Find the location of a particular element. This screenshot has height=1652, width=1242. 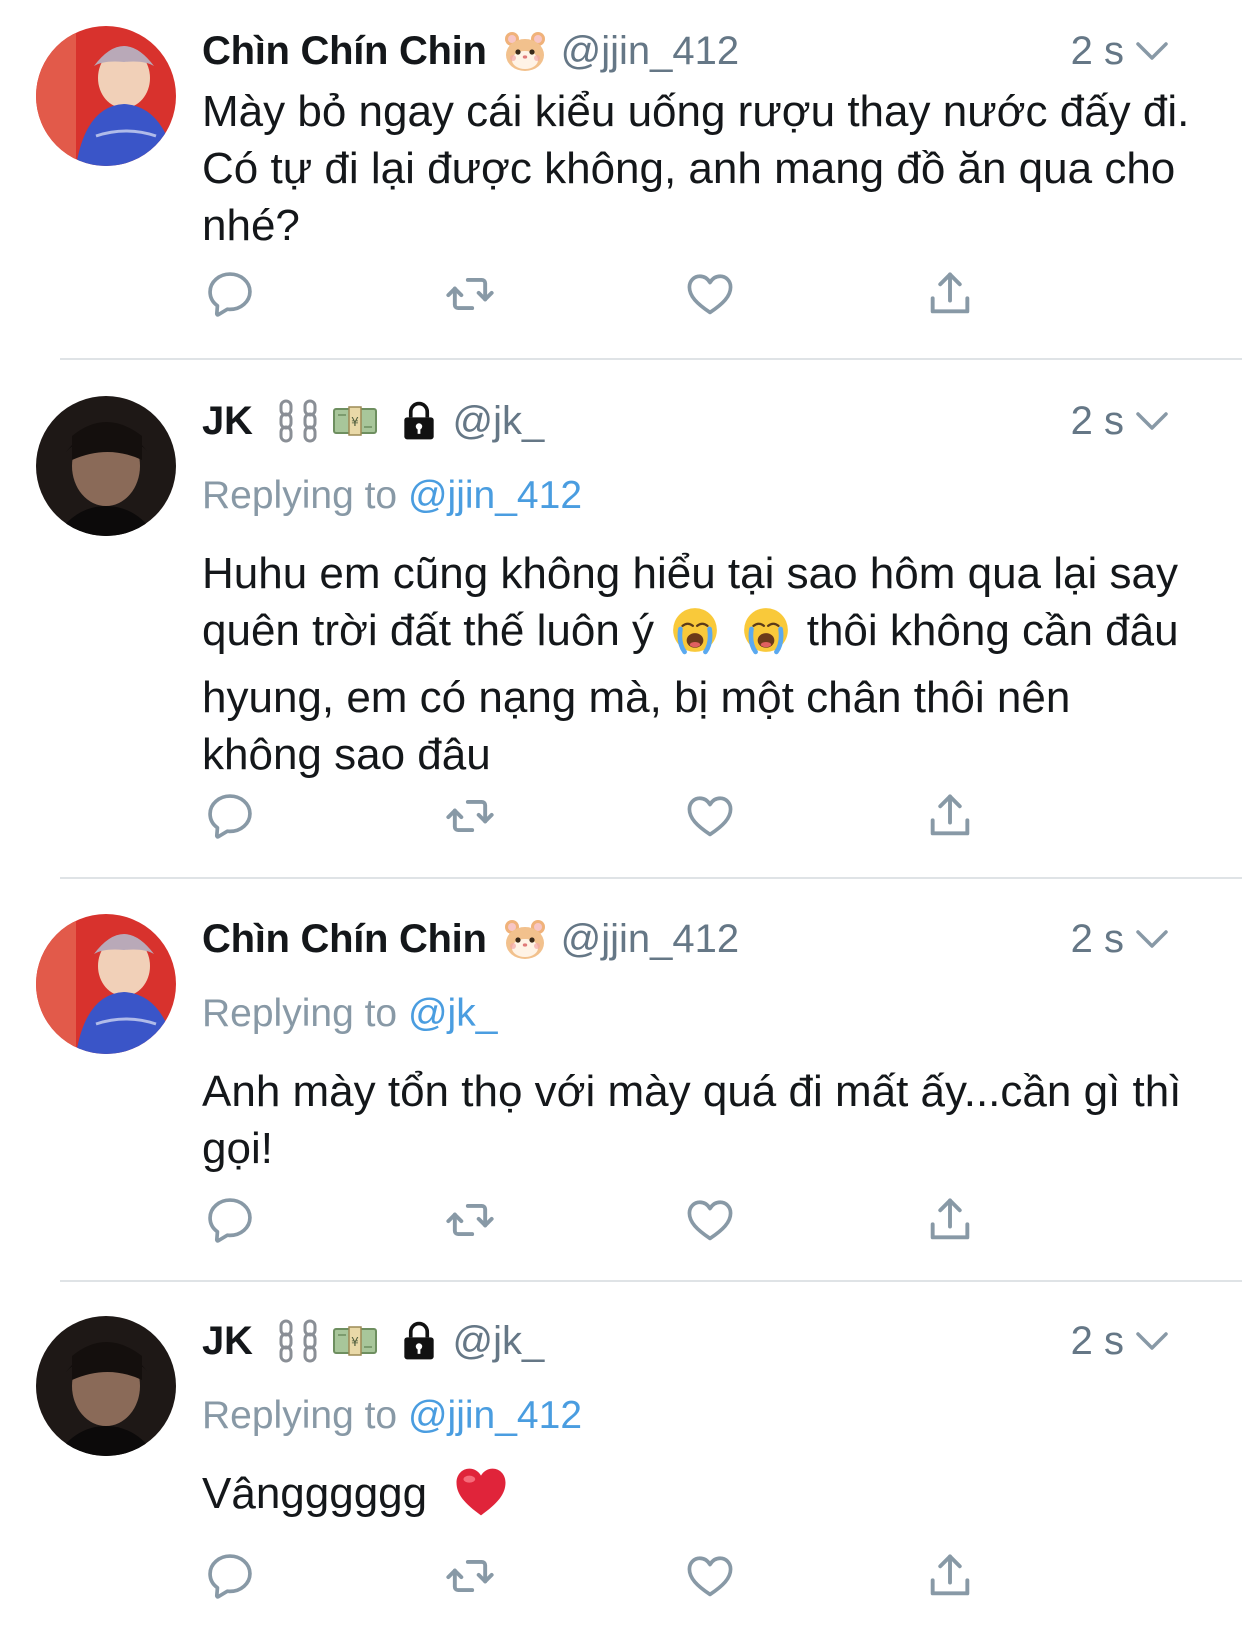

replying-to: Replying to @jk_ is located at coordinates (349, 1014).